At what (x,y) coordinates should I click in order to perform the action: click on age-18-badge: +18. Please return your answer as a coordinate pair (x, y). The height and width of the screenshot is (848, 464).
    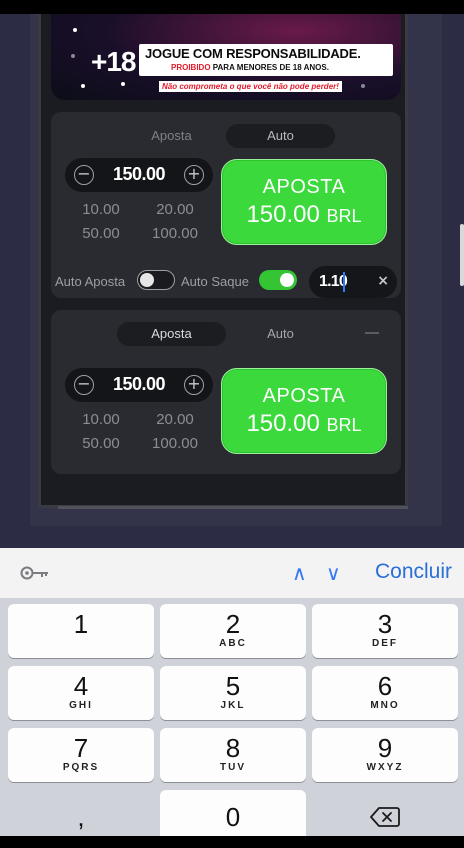
    Looking at the image, I should click on (113, 61).